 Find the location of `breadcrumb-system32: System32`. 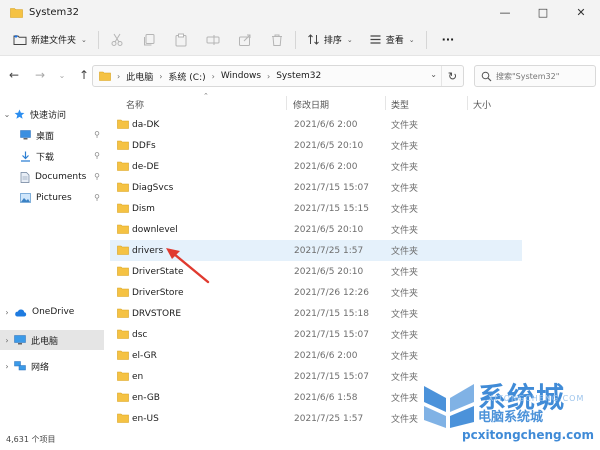

breadcrumb-system32: System32 is located at coordinates (298, 76).